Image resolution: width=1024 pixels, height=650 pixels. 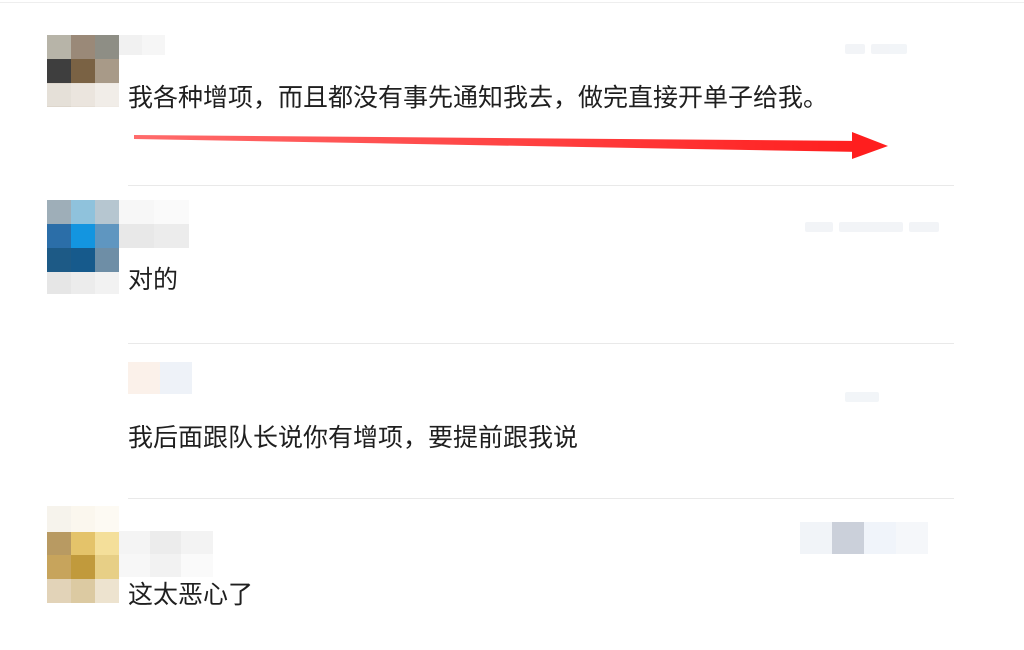 What do you see at coordinates (870, 145) in the screenshot?
I see `arrow-head` at bounding box center [870, 145].